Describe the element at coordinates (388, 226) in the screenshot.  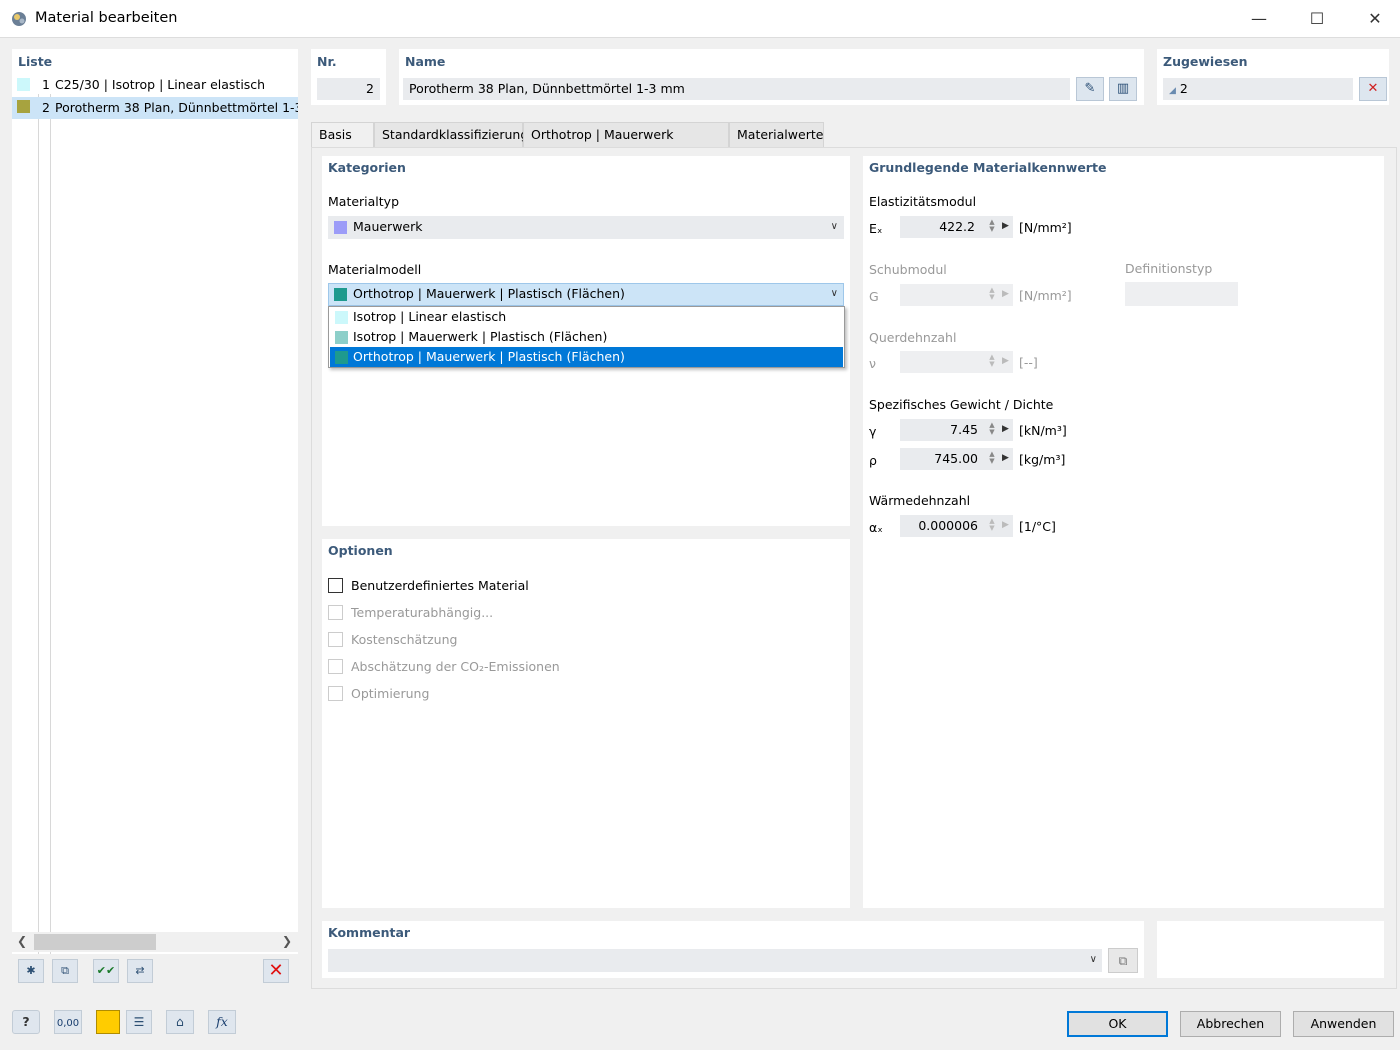
I see `material-type-value: Mauerwerk` at that location.